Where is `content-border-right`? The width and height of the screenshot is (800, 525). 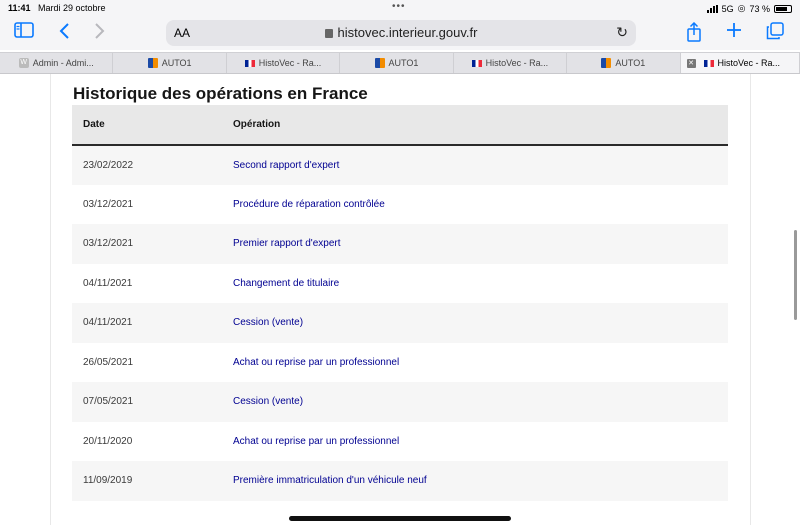 content-border-right is located at coordinates (750, 299).